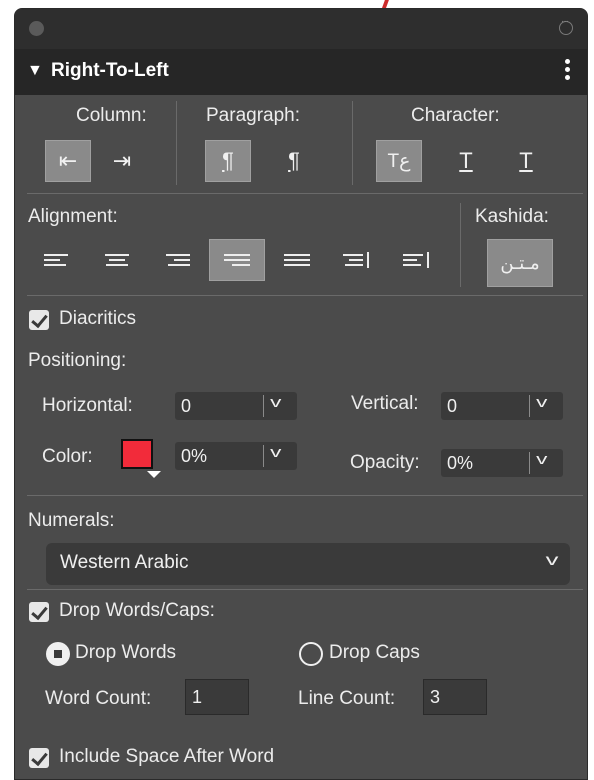 The image size is (594, 780). I want to click on justify-right-icon, so click(237, 260).